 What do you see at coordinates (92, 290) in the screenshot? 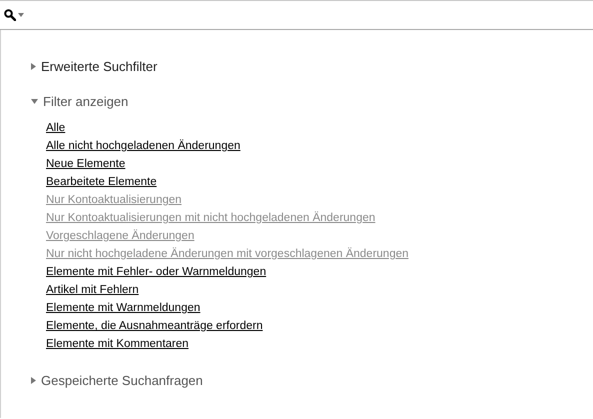
I see `filter-link: Artikel mit Fehlern` at bounding box center [92, 290].